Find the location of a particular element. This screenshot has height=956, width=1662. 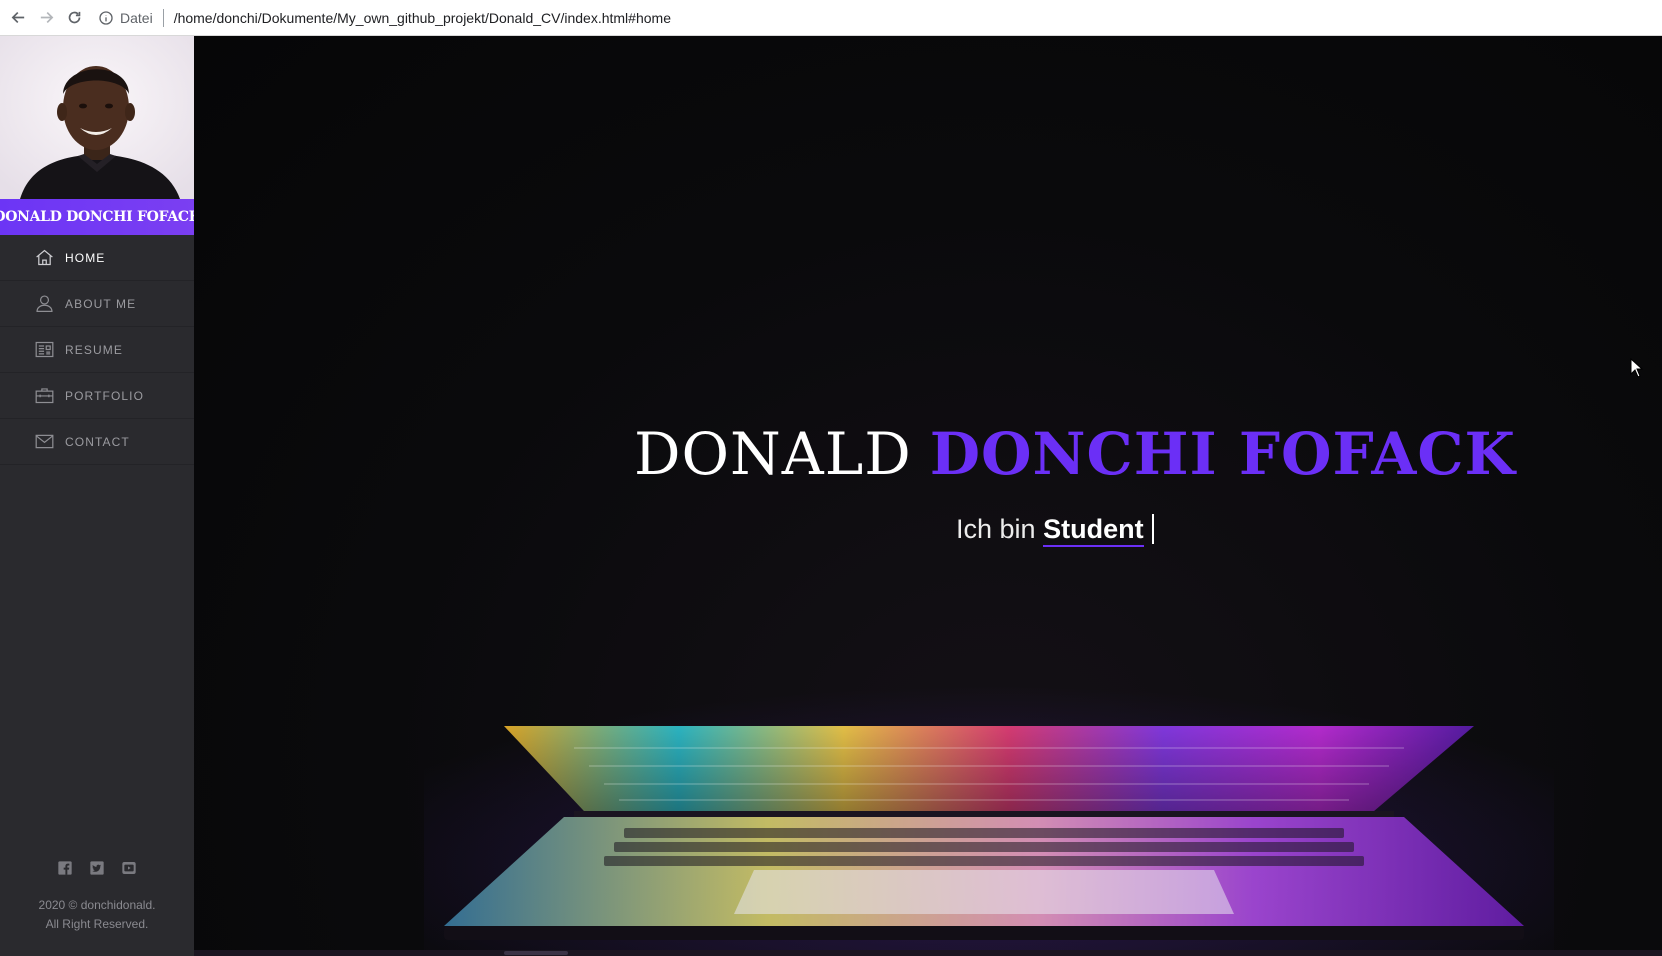

back-button is located at coordinates (18, 18).